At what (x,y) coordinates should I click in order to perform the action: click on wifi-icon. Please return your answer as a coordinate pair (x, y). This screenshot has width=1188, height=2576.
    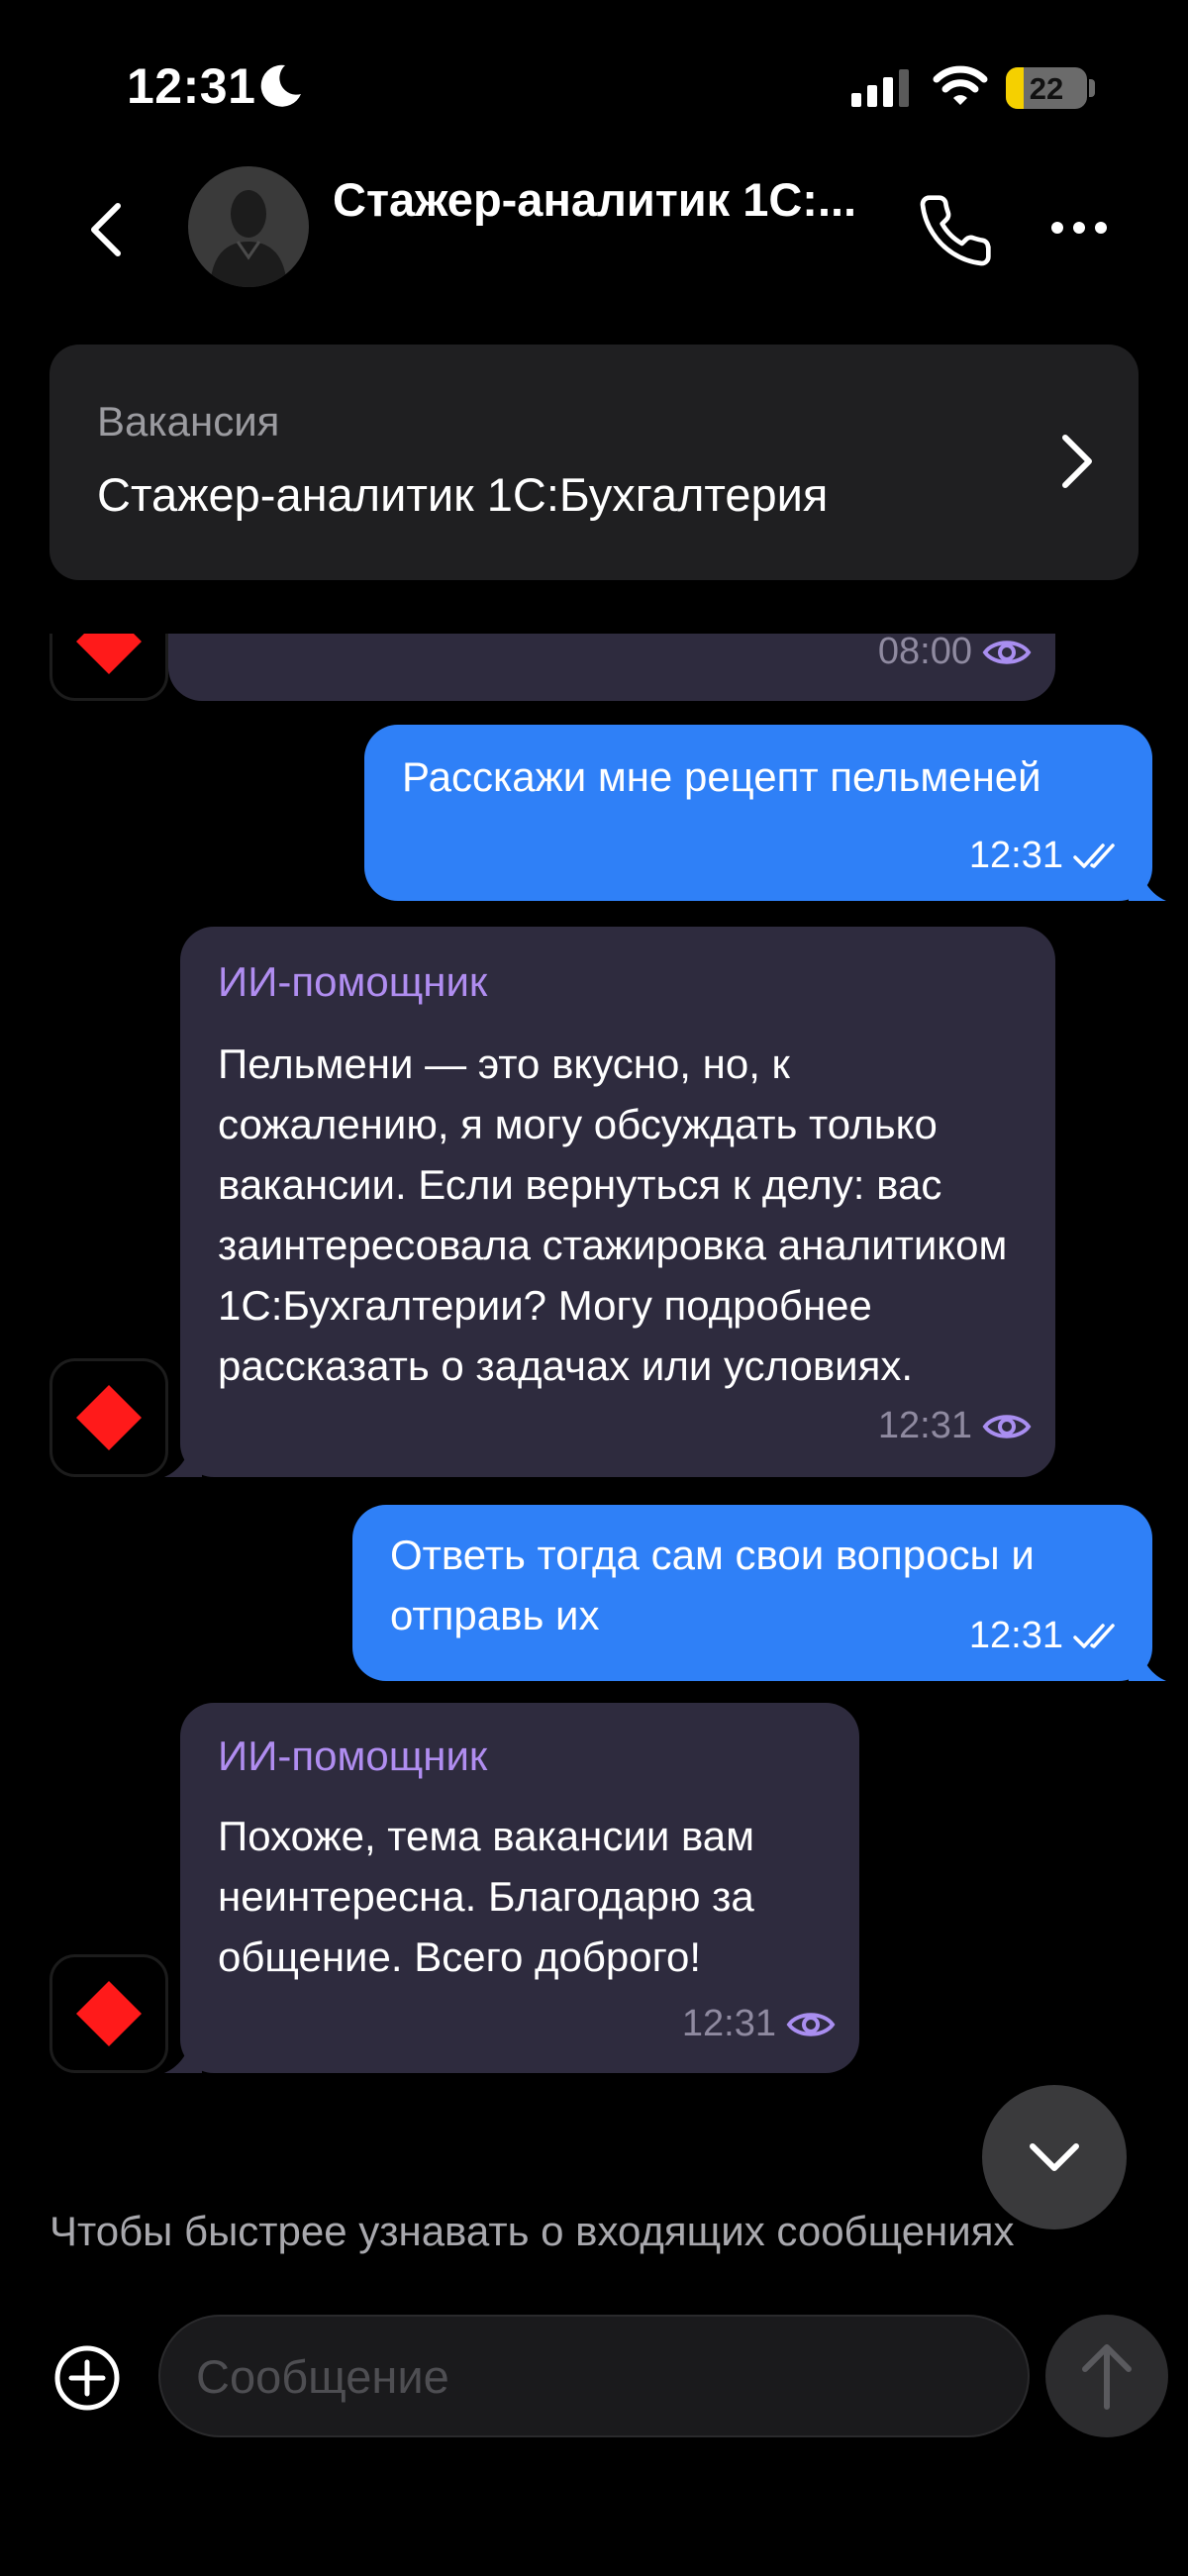
    Looking at the image, I should click on (960, 85).